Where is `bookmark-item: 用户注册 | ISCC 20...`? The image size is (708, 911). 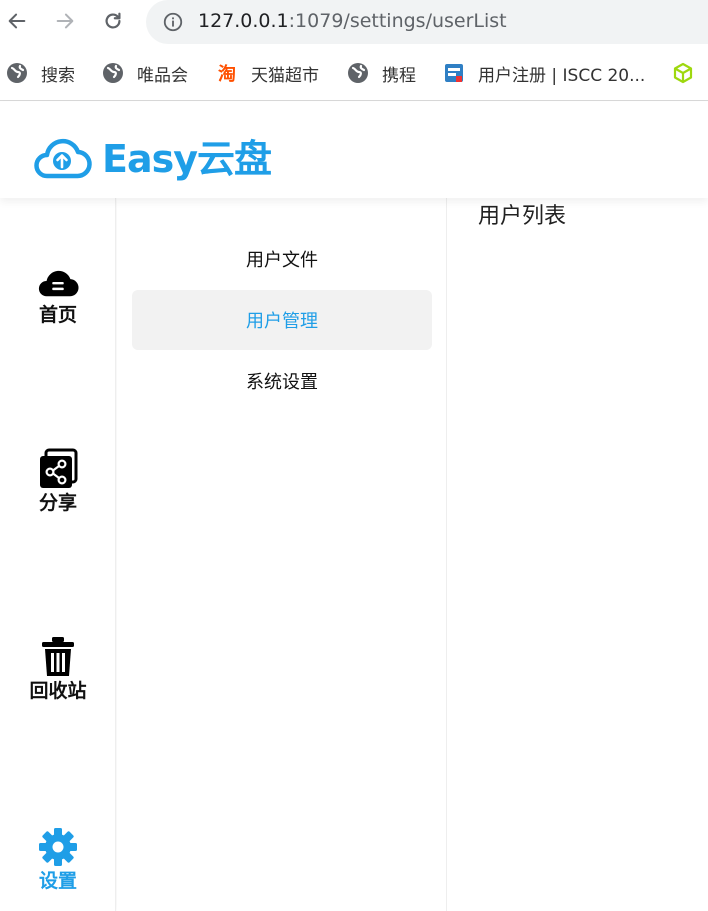 bookmark-item: 用户注册 | ISCC 20... is located at coordinates (544, 73).